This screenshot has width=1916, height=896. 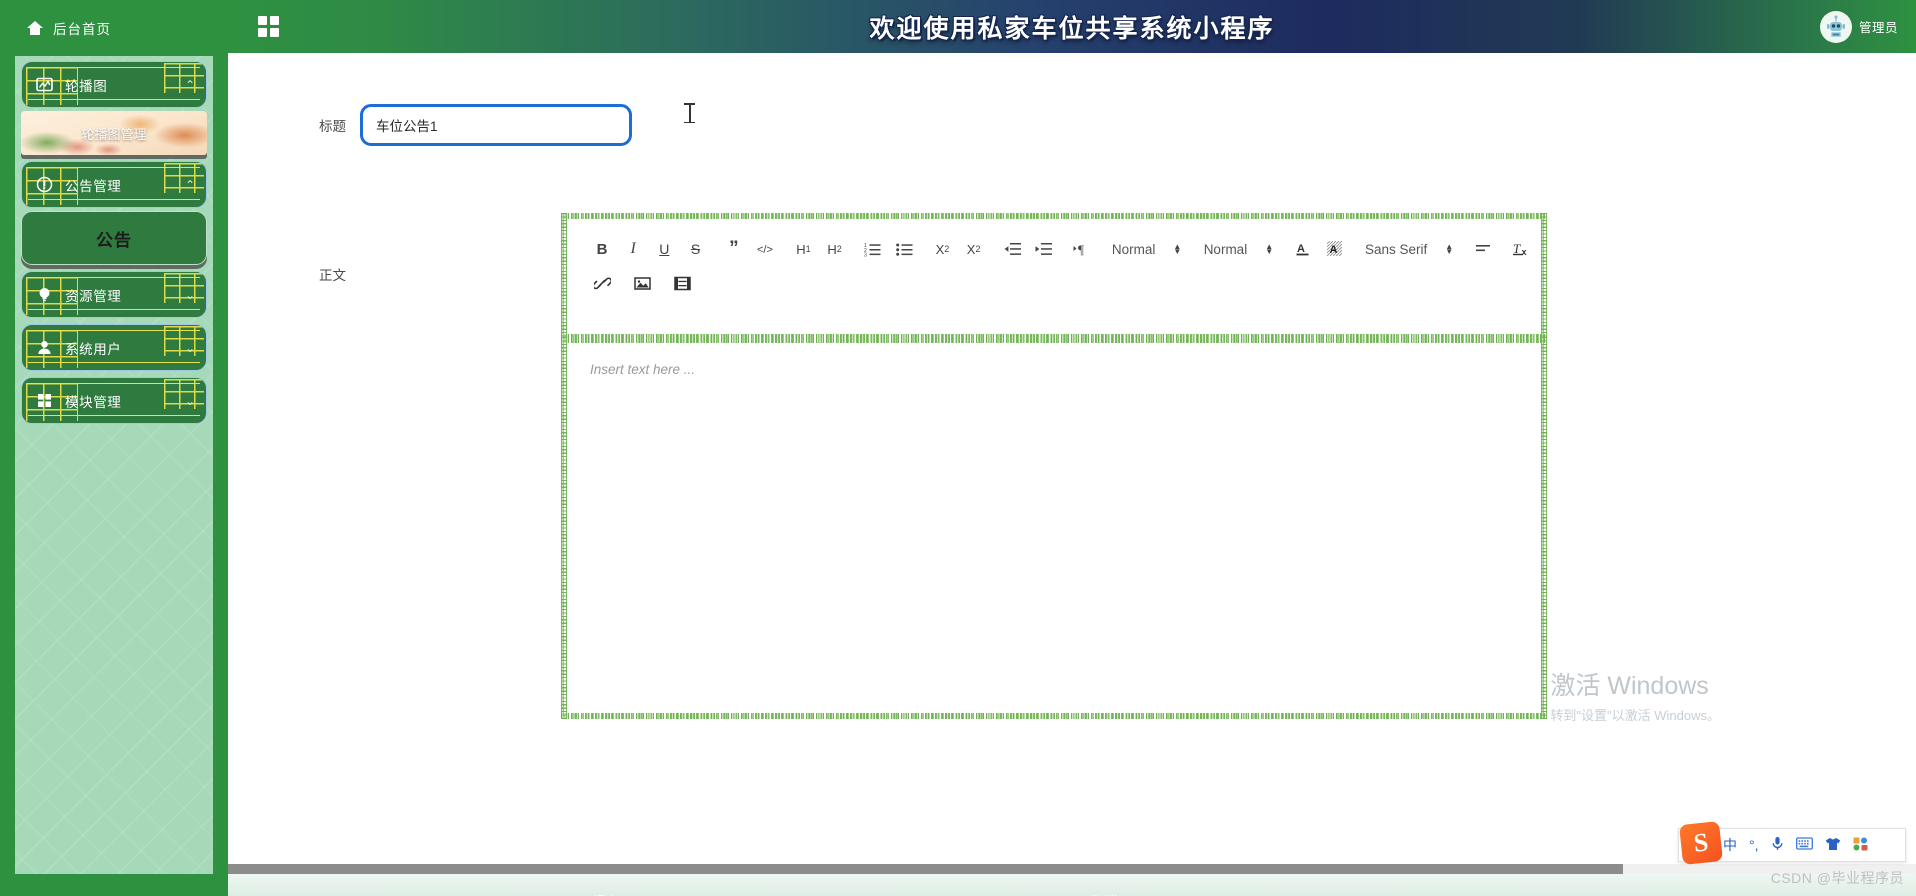 What do you see at coordinates (1523, 252) in the screenshot?
I see `svg-text: x` at bounding box center [1523, 252].